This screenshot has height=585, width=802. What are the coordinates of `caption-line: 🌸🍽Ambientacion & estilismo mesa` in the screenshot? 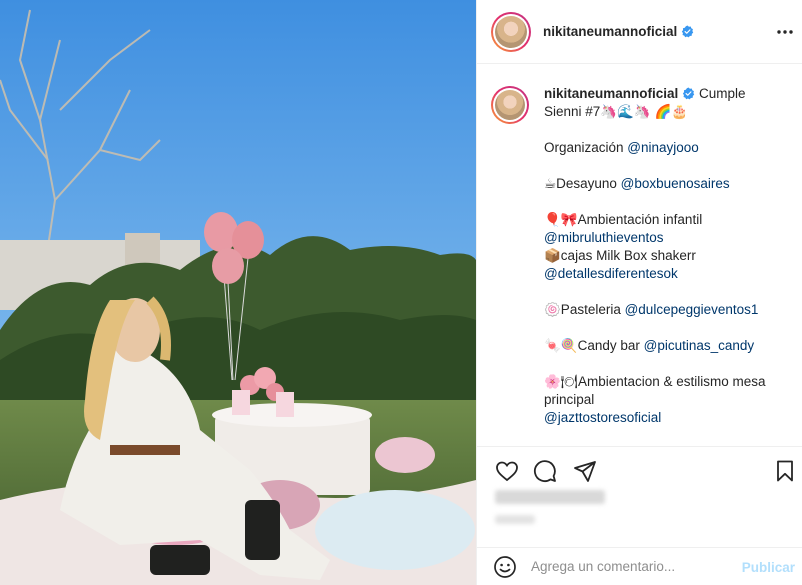 It's located at (666, 382).